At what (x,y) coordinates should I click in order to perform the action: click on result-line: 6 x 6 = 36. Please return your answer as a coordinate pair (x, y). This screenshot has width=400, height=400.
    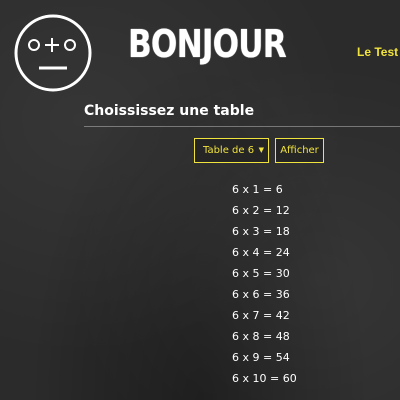
    Looking at the image, I should click on (261, 294).